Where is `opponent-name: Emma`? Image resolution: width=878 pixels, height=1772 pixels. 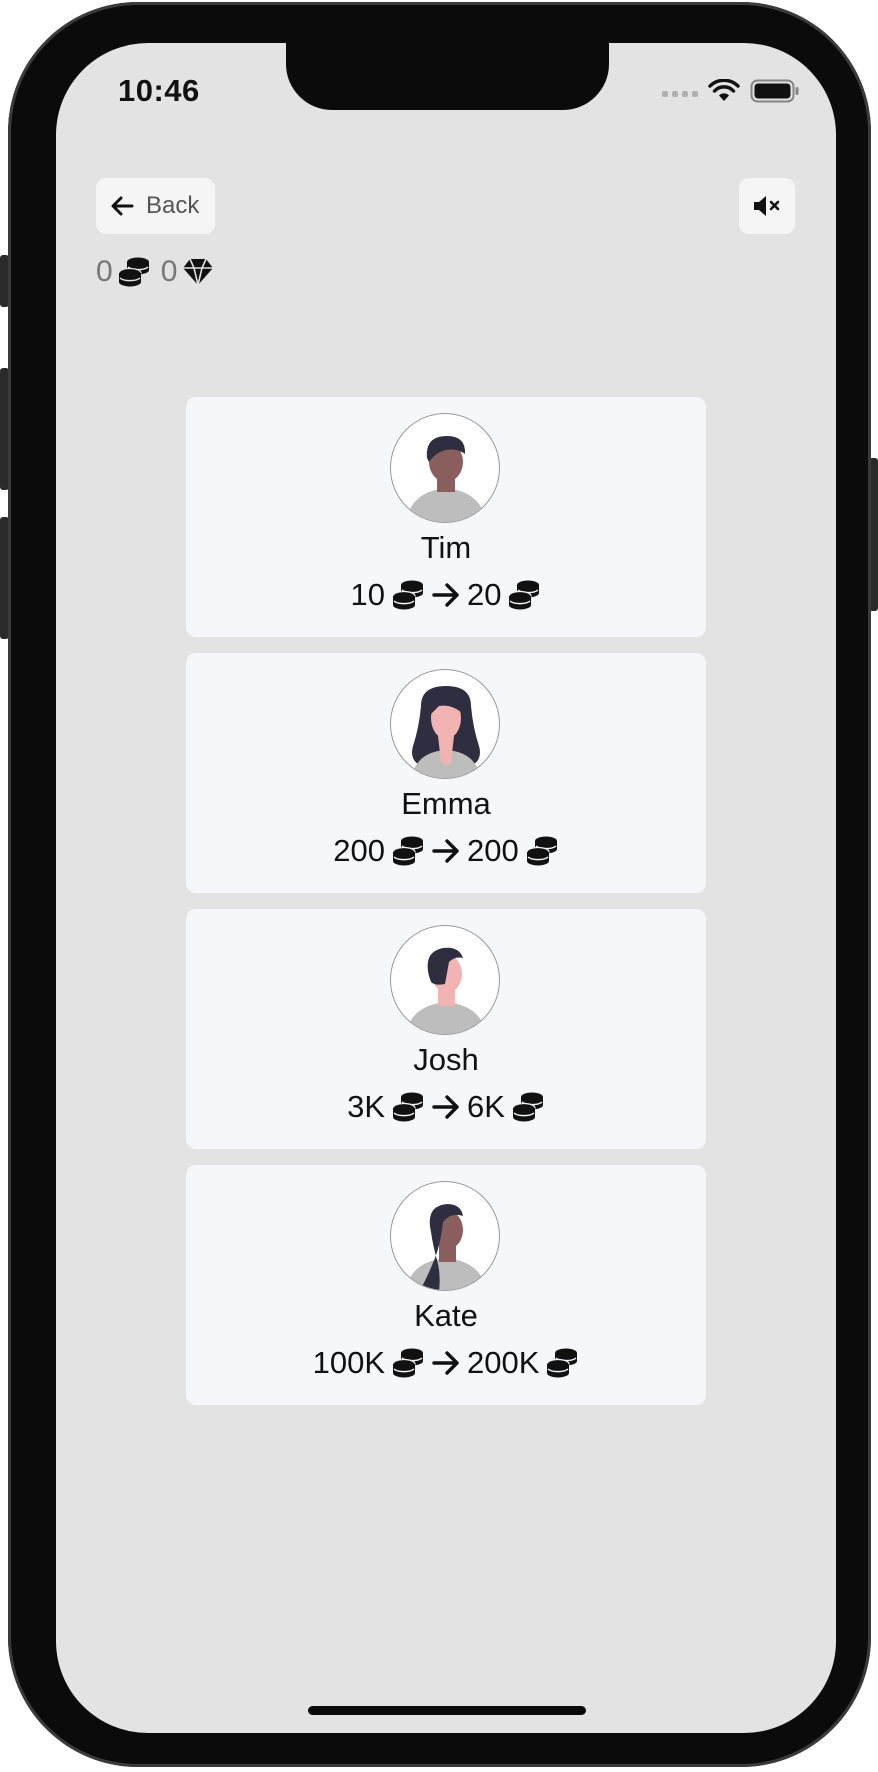
opponent-name: Emma is located at coordinates (446, 803).